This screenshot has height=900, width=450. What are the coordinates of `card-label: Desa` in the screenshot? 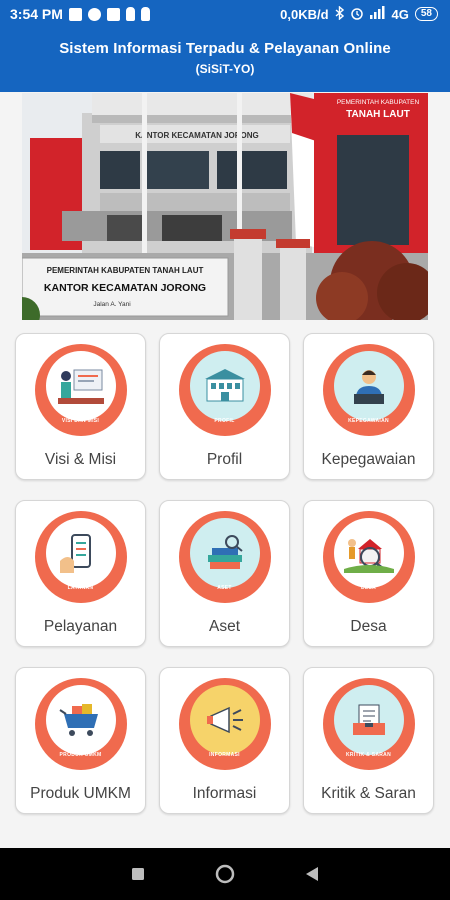 It's located at (368, 626).